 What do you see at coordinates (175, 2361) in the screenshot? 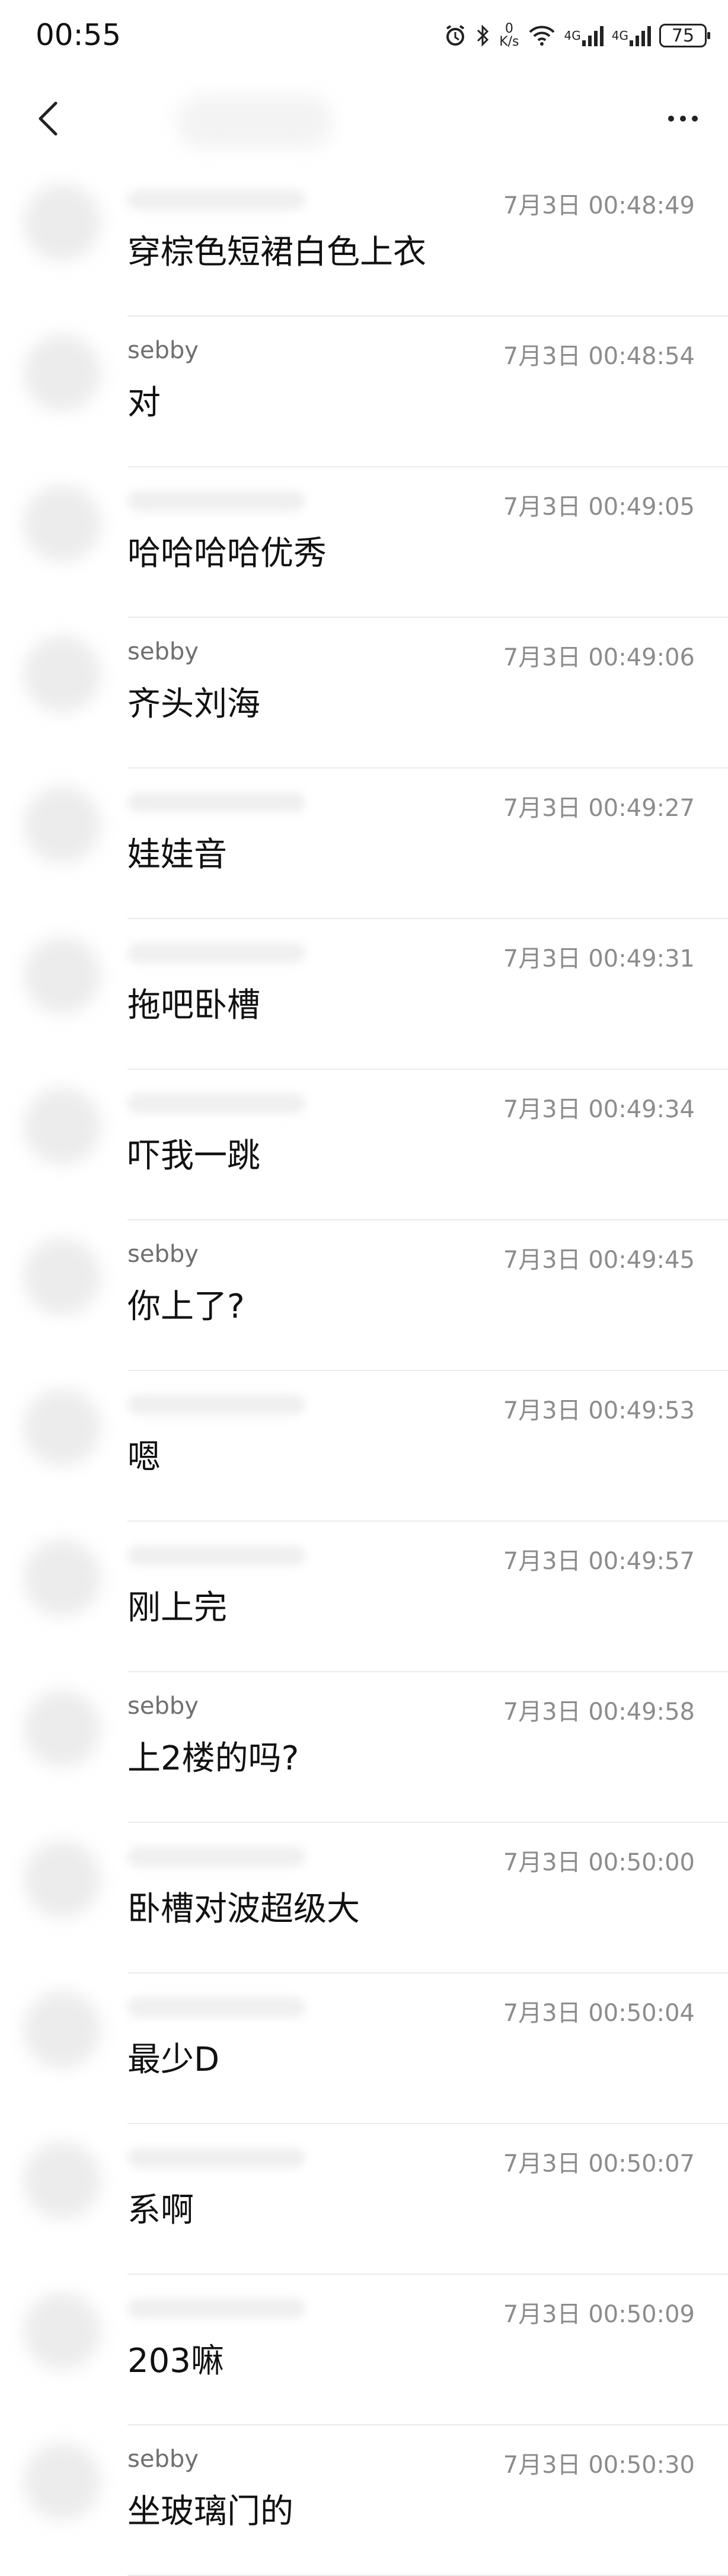
I see `message-text: 203嘛` at bounding box center [175, 2361].